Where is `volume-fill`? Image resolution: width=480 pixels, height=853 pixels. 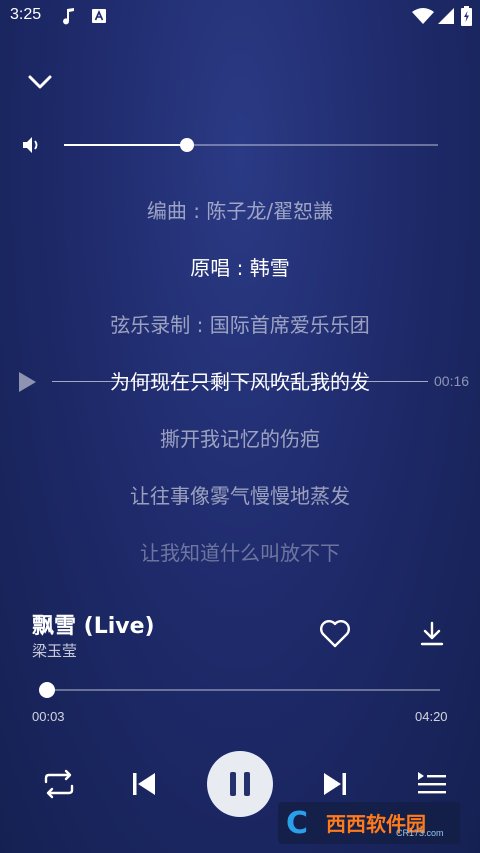 volume-fill is located at coordinates (126, 145).